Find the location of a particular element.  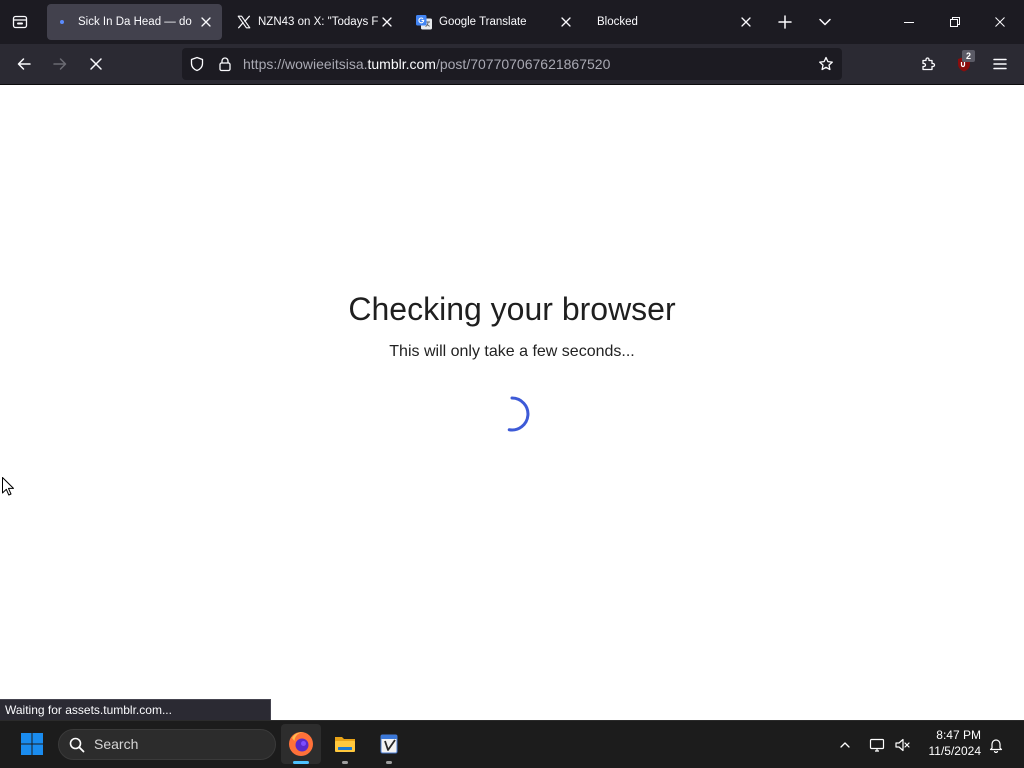

extension-badge: 2 is located at coordinates (968, 56).